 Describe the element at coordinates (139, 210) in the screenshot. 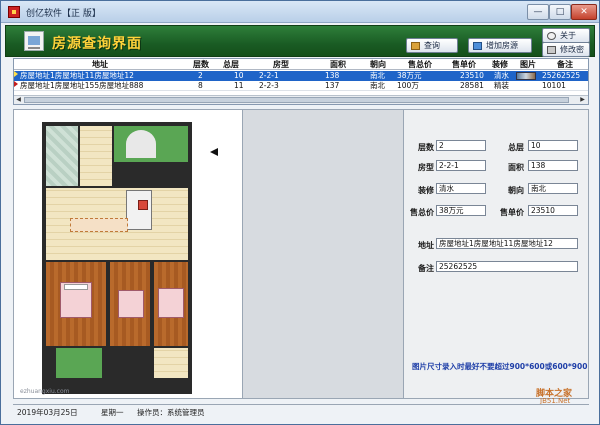

I see `sofa` at that location.